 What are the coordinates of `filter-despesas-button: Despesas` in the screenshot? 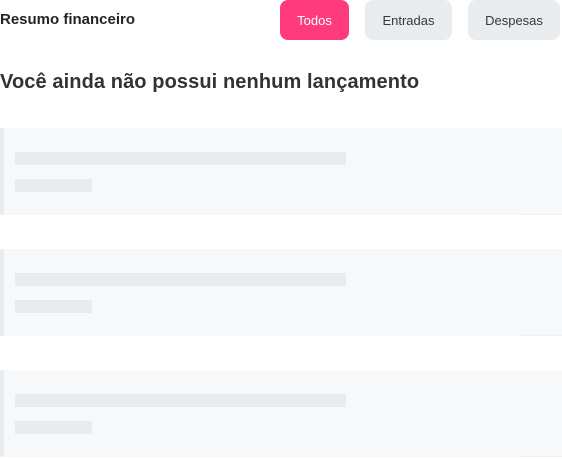 It's located at (514, 20).